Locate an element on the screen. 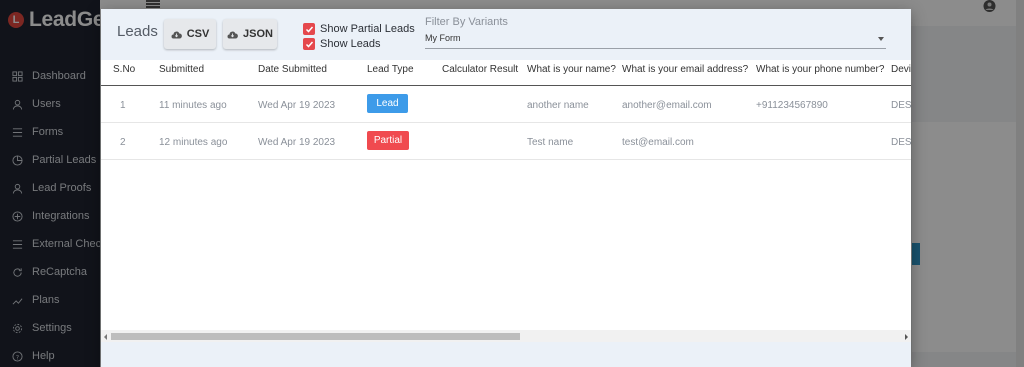 This screenshot has width=1024, height=367. column-header-date-submitted: Date Submitted is located at coordinates (292, 69).